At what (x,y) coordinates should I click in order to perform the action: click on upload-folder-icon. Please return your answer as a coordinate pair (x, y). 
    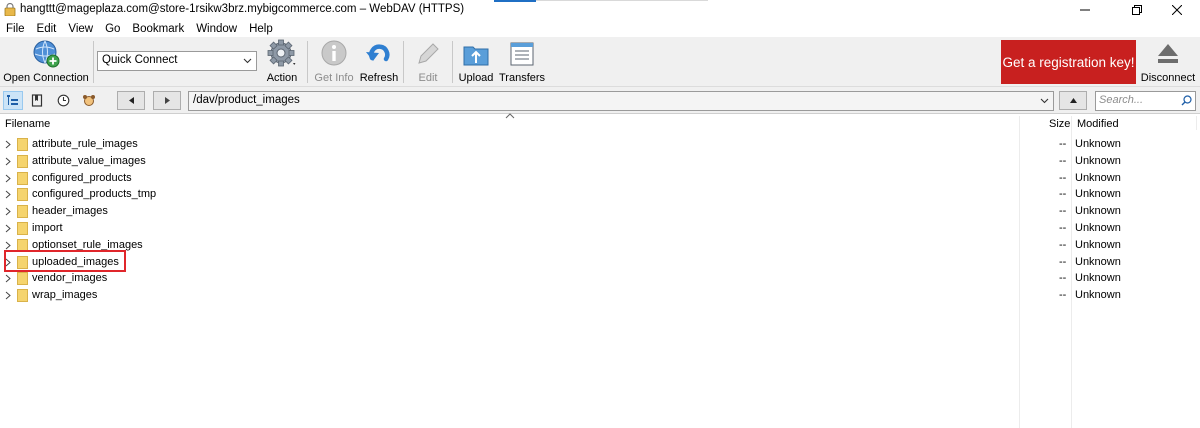
    Looking at the image, I should click on (476, 56).